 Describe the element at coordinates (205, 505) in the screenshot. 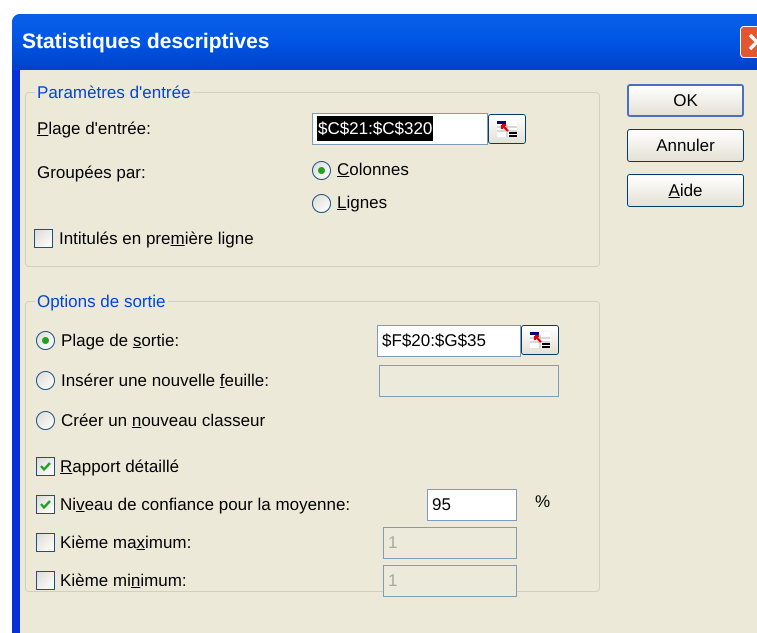

I see `checkbox-label: Niveau de confiance pour la moyenne:` at that location.